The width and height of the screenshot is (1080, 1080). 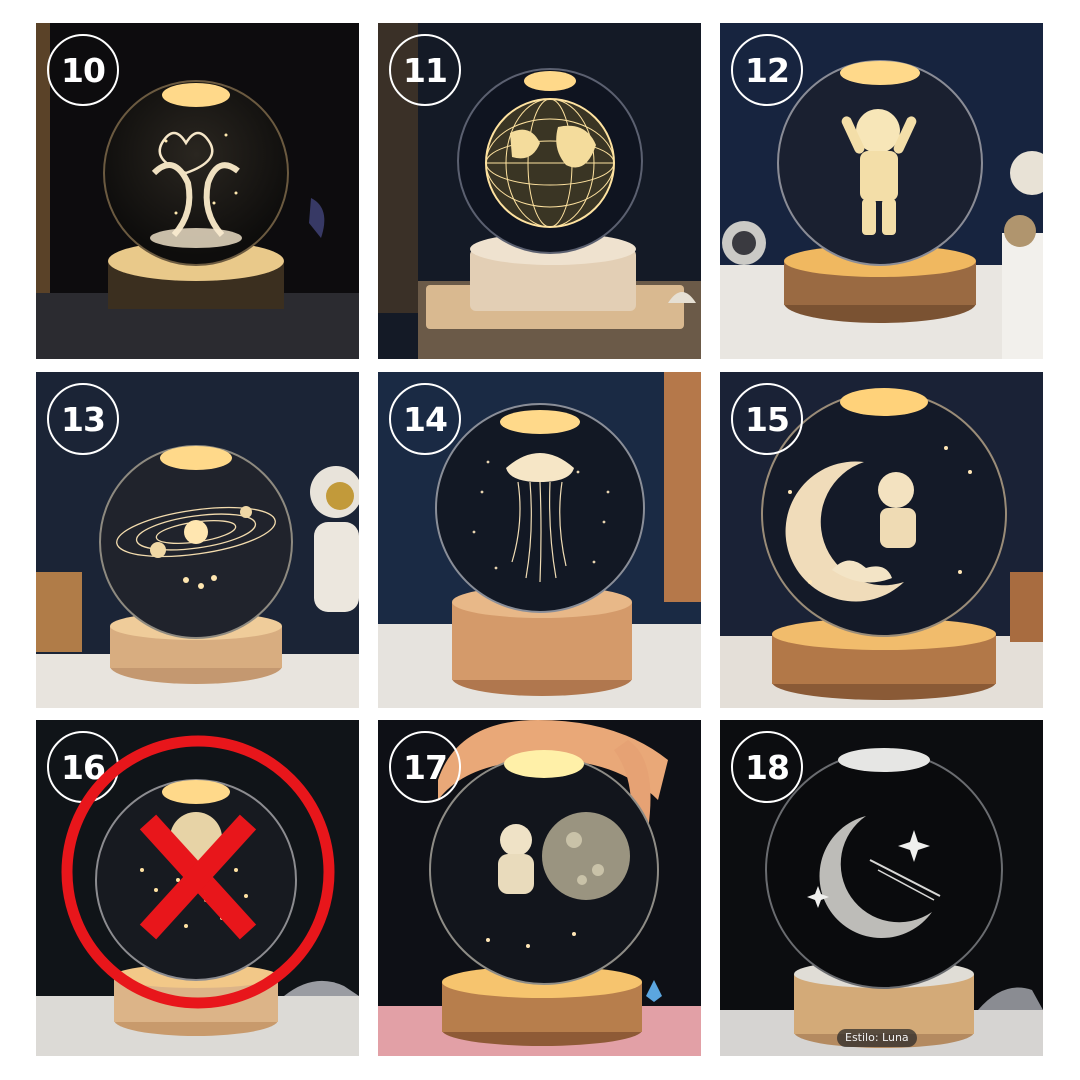 I want to click on product-tile-13: 13, so click(x=197, y=540).